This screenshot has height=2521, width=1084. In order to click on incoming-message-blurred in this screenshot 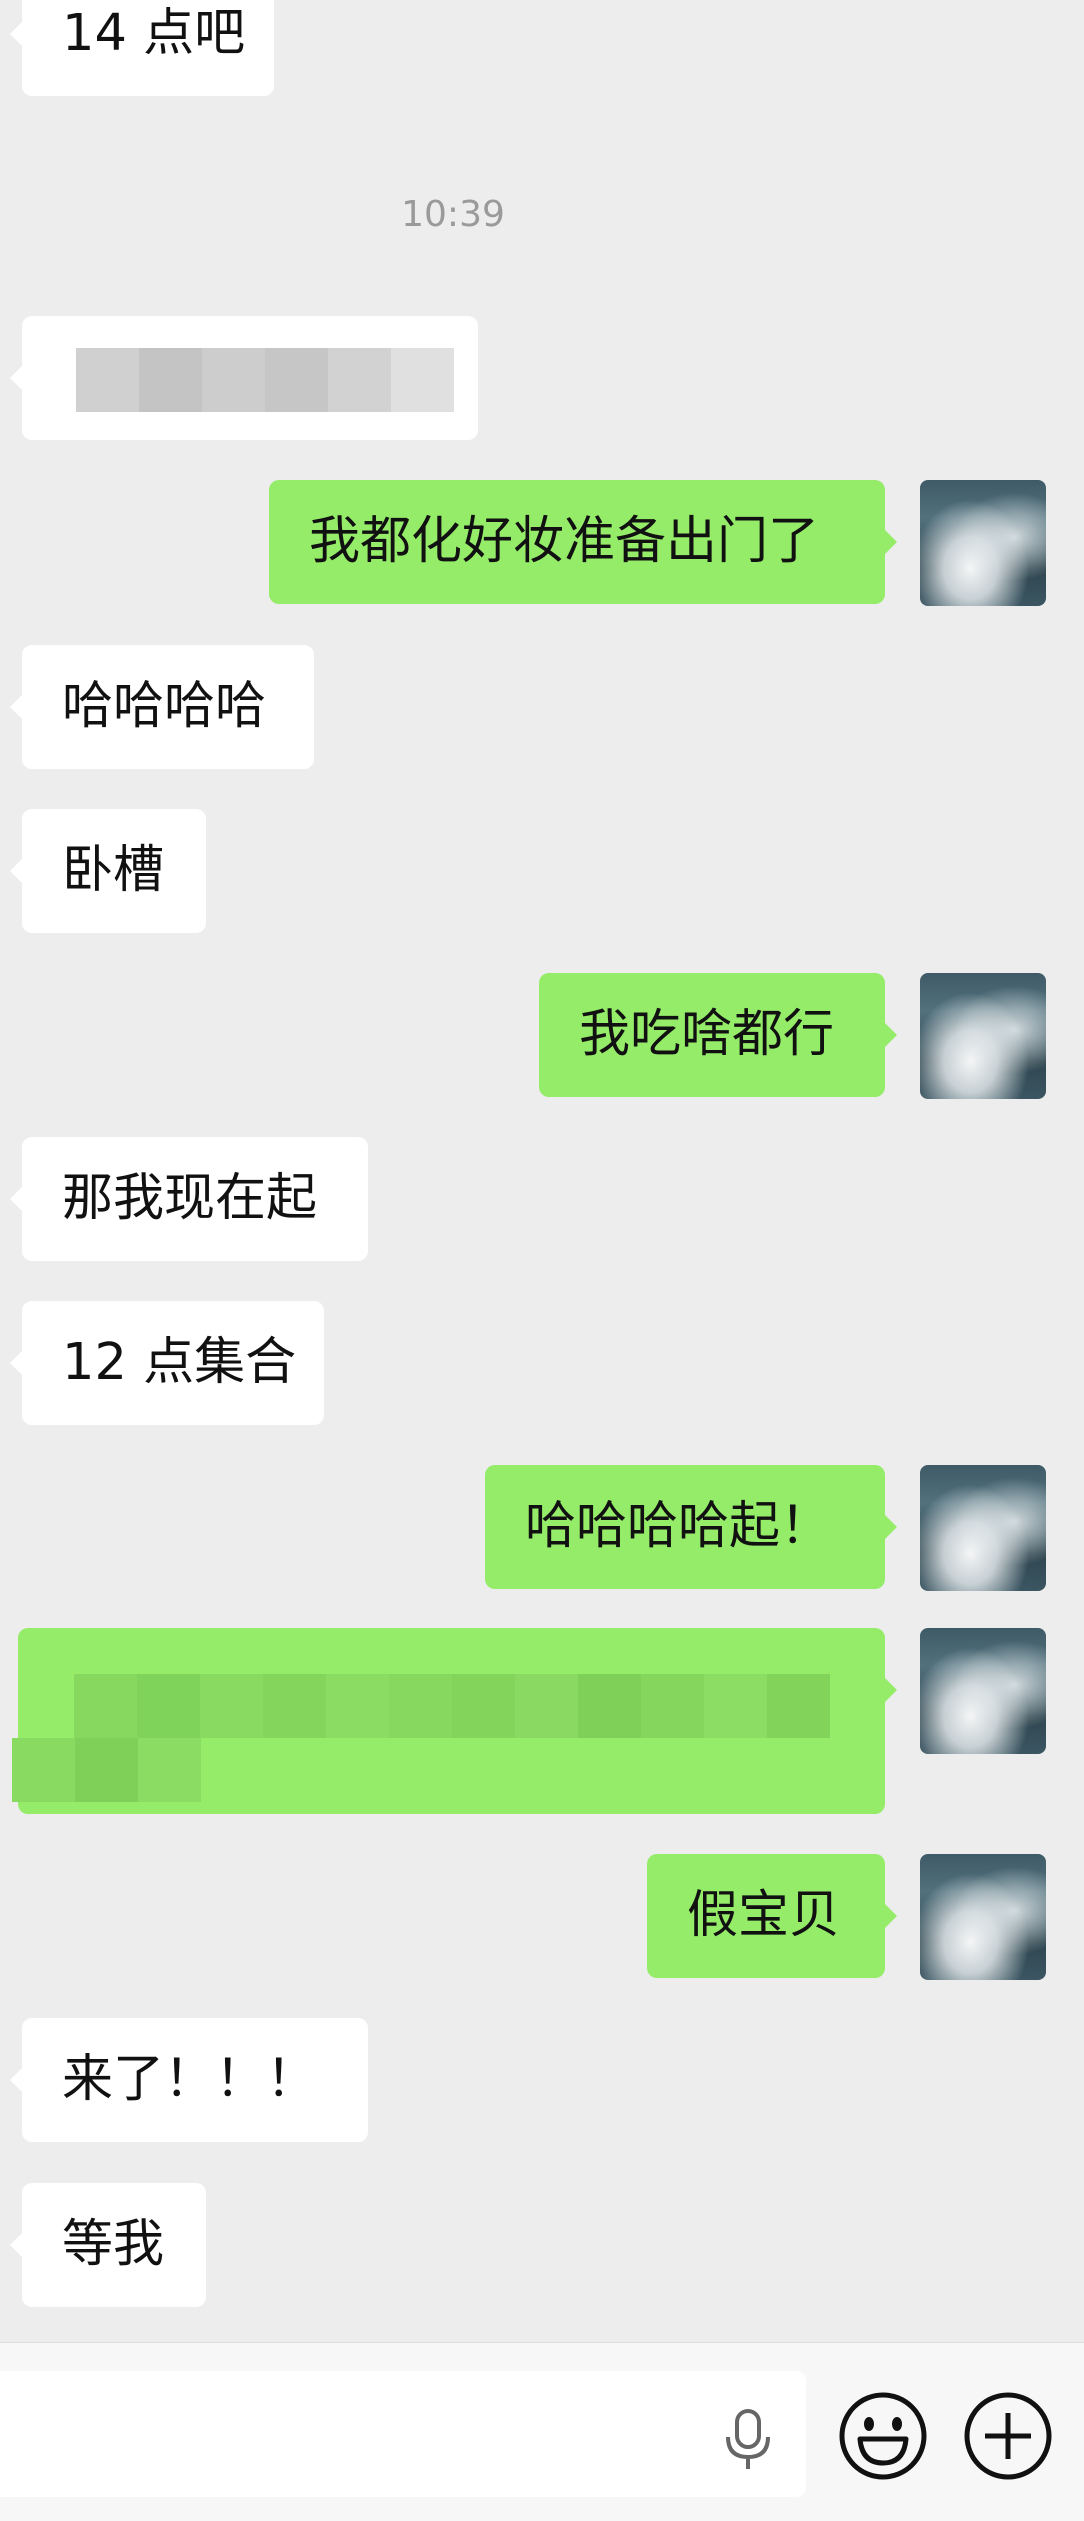, I will do `click(244, 378)`.